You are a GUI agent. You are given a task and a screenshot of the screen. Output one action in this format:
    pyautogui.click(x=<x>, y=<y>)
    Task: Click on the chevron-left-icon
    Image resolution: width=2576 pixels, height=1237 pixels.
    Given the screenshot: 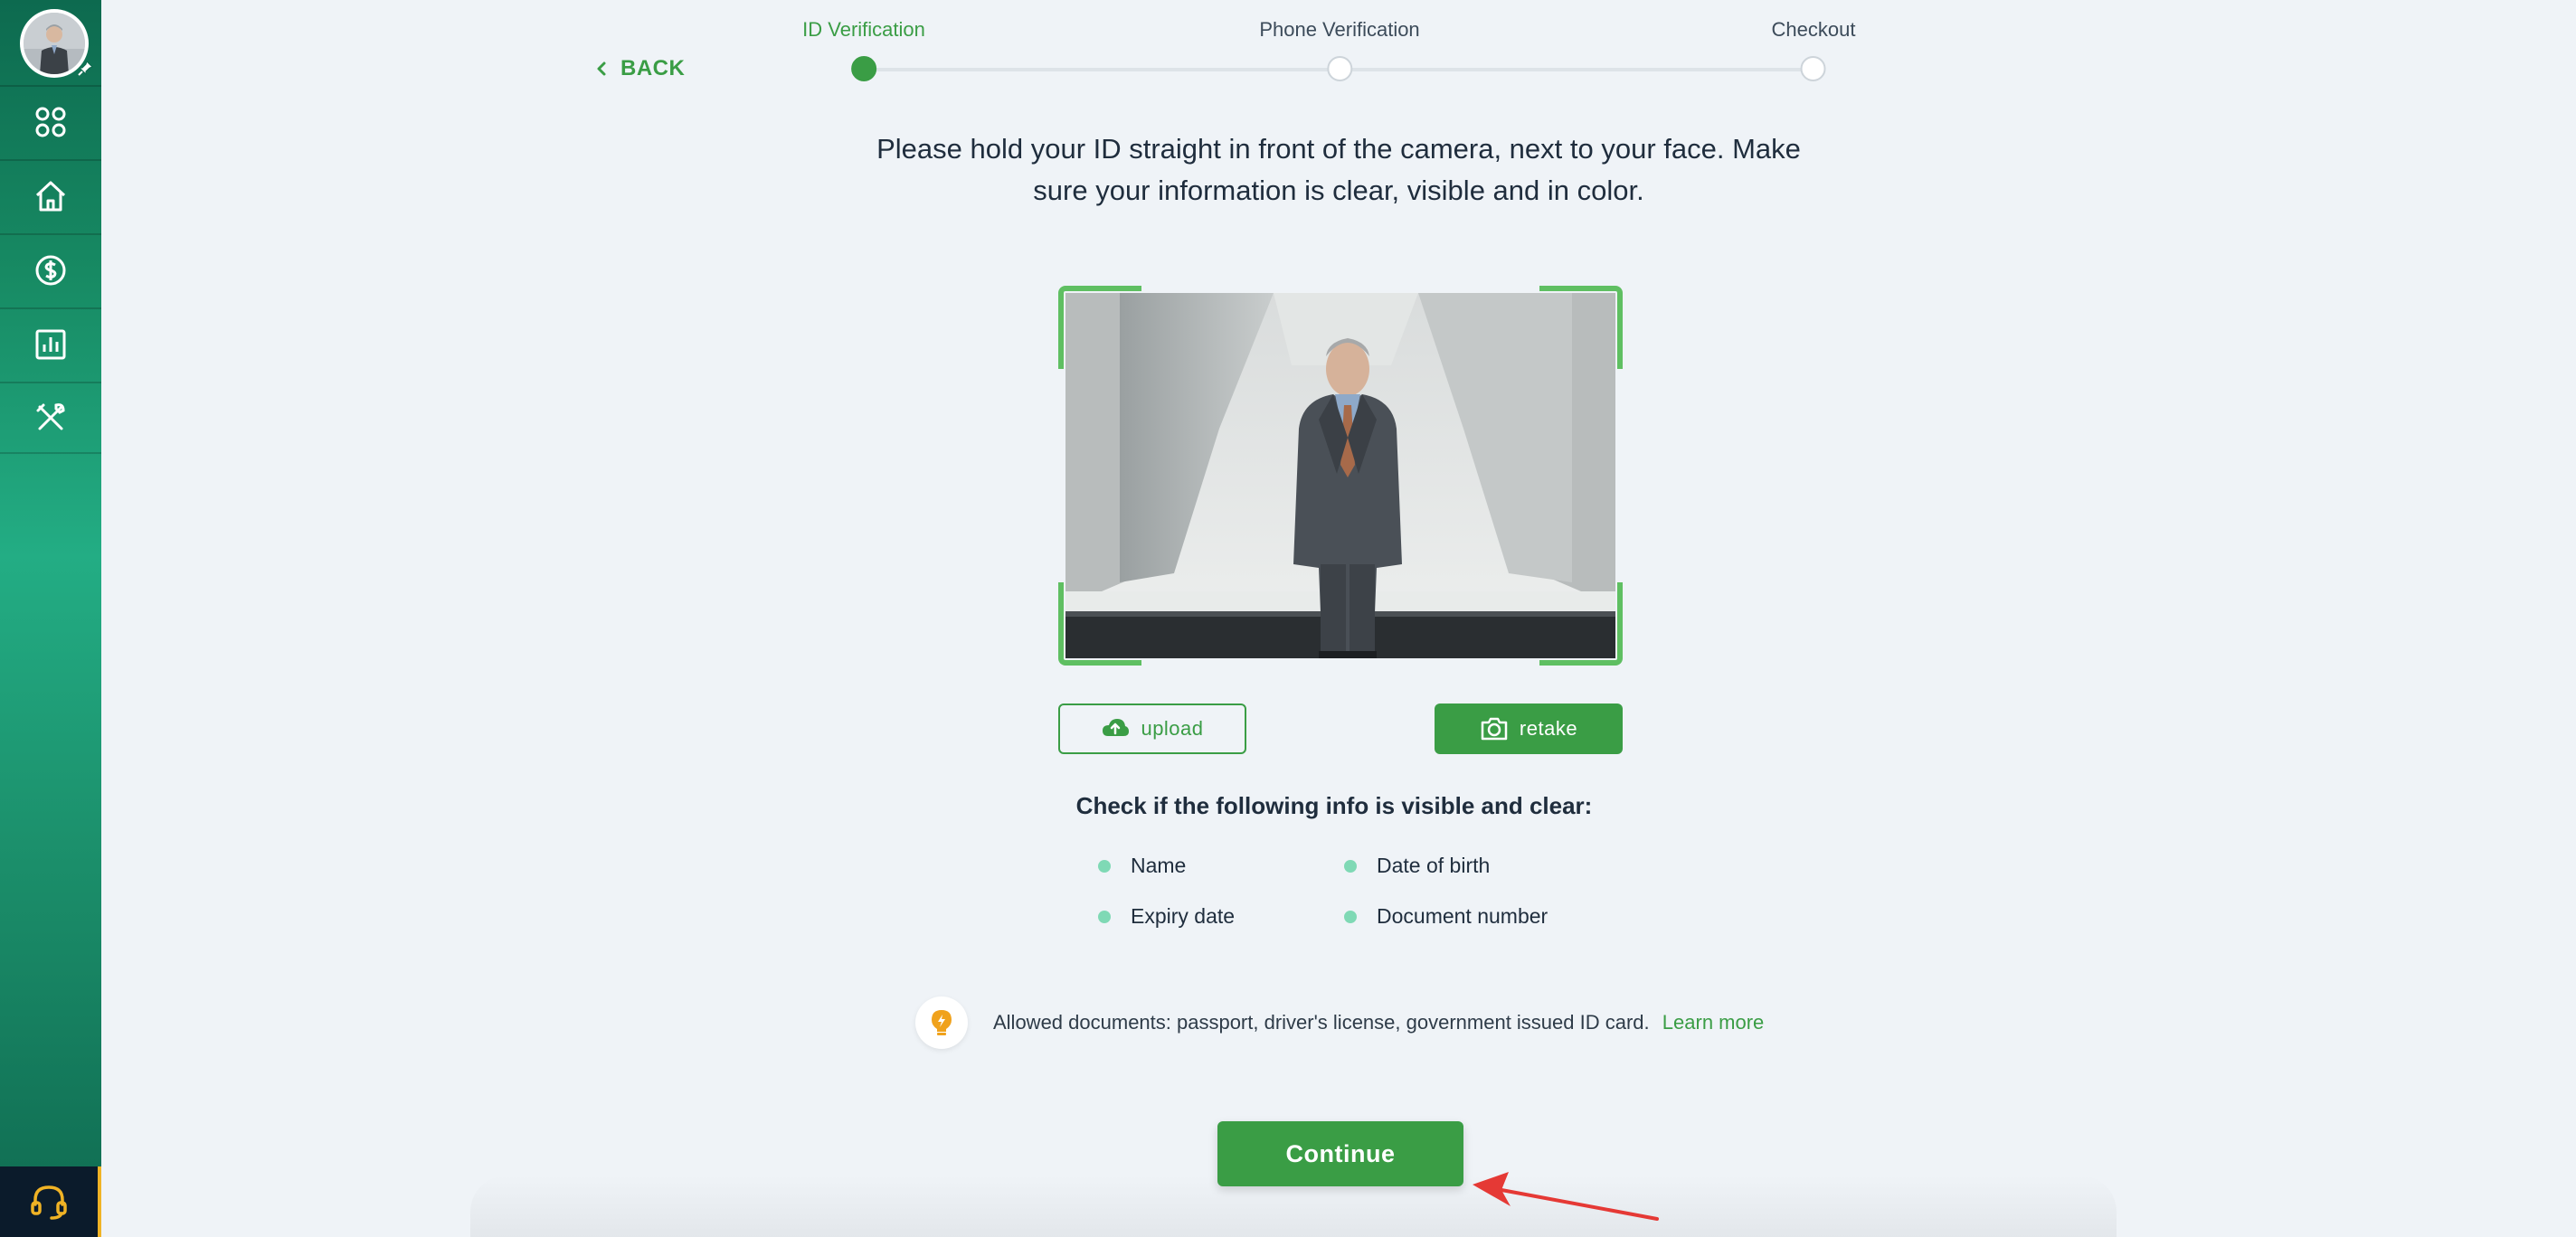 What is the action you would take?
    pyautogui.click(x=601, y=68)
    